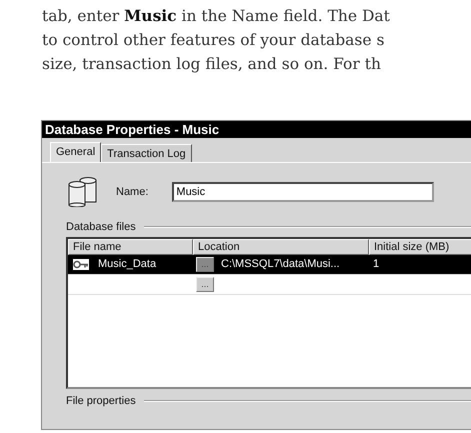  I want to click on table-cell-text: 1, so click(376, 264).